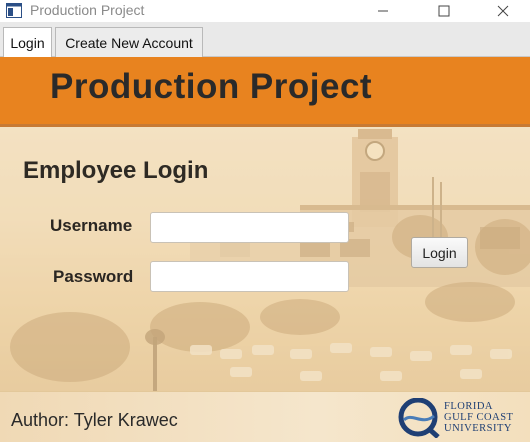 This screenshot has width=530, height=442. Describe the element at coordinates (439, 252) in the screenshot. I see `login-button: Login` at that location.